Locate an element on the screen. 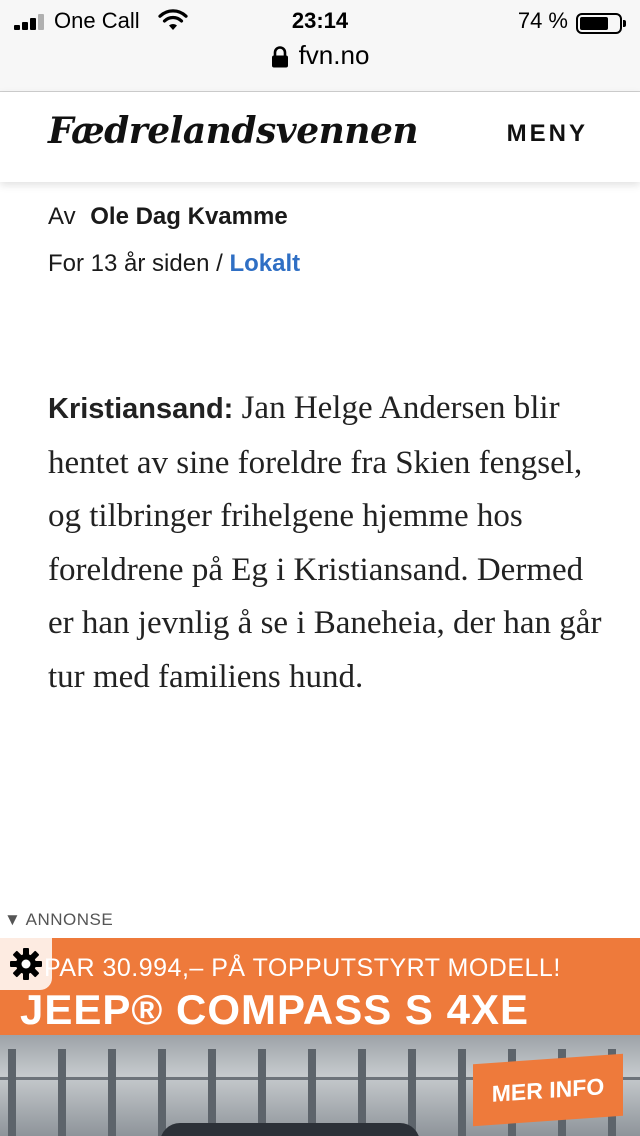 Image resolution: width=640 pixels, height=1136 pixels. byline: Av Ole Dag Kvamme is located at coordinates (168, 217).